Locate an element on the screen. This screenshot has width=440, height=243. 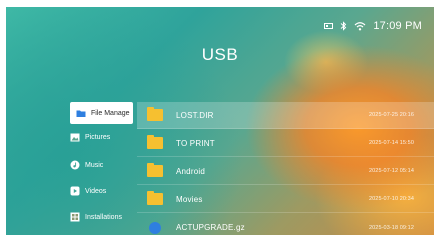
picture-icon is located at coordinates (75, 137).